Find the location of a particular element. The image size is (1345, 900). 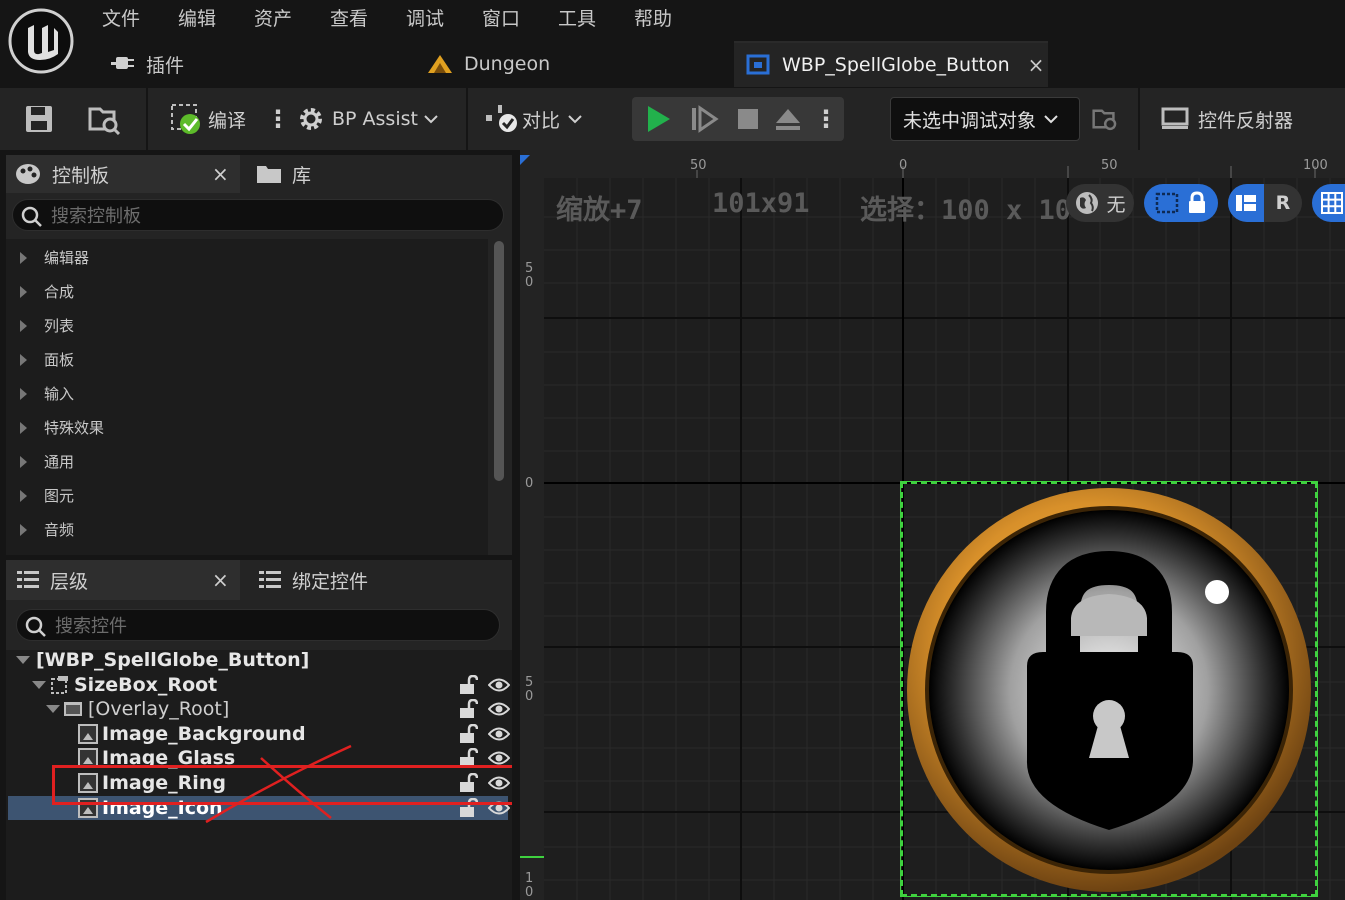

unreal-logo-icon is located at coordinates (41, 41).